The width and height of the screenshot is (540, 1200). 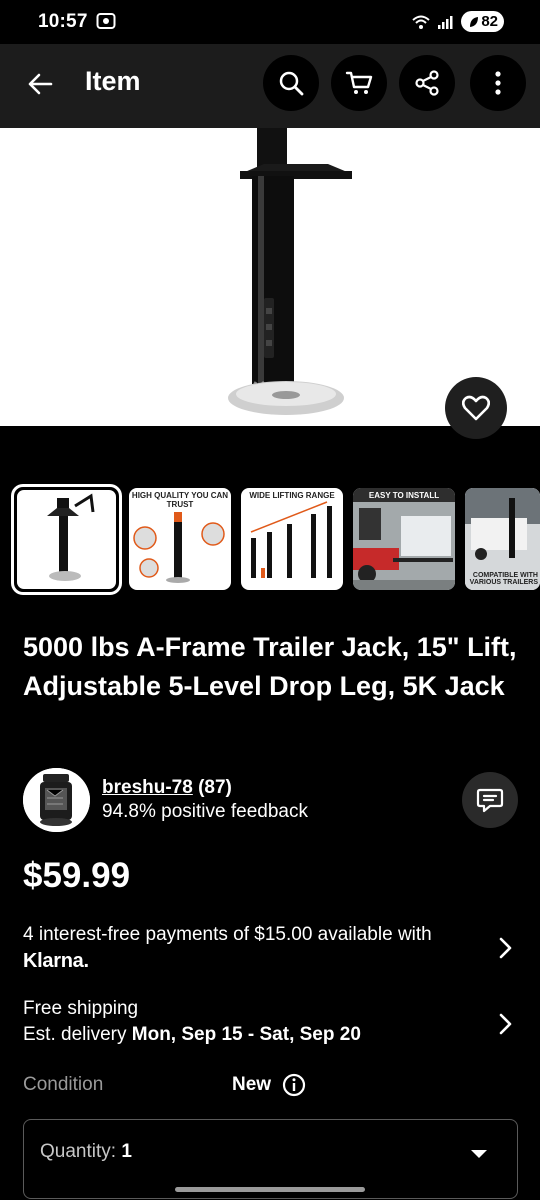 I want to click on battery-saver-icon, so click(x=474, y=21).